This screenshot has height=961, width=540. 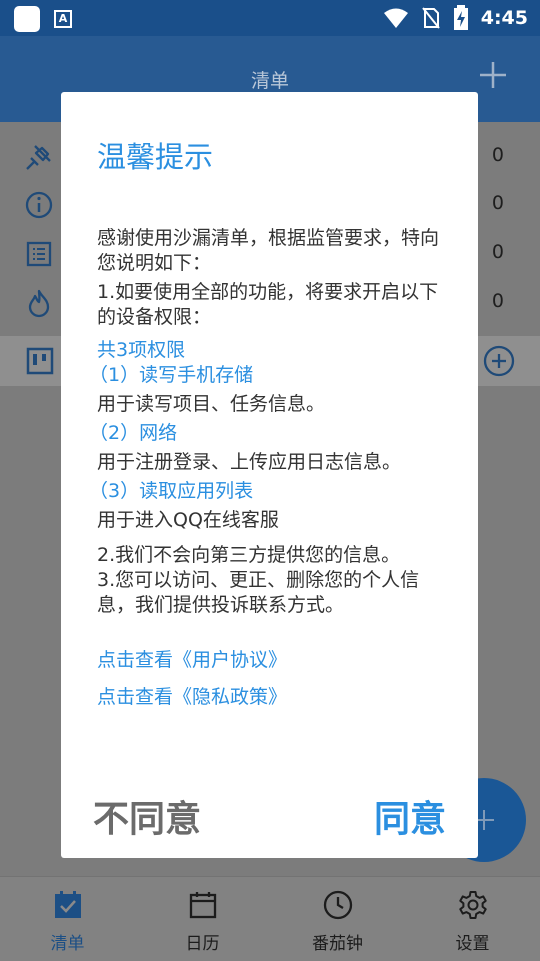 I want to click on checklist-icon, so click(x=67, y=904).